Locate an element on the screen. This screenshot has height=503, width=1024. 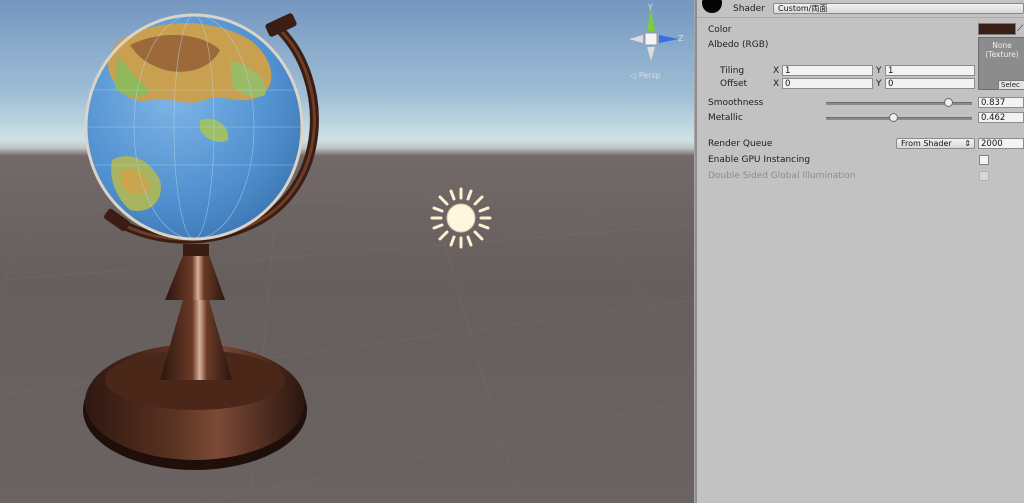
offset-y-field: 0 is located at coordinates (930, 83).